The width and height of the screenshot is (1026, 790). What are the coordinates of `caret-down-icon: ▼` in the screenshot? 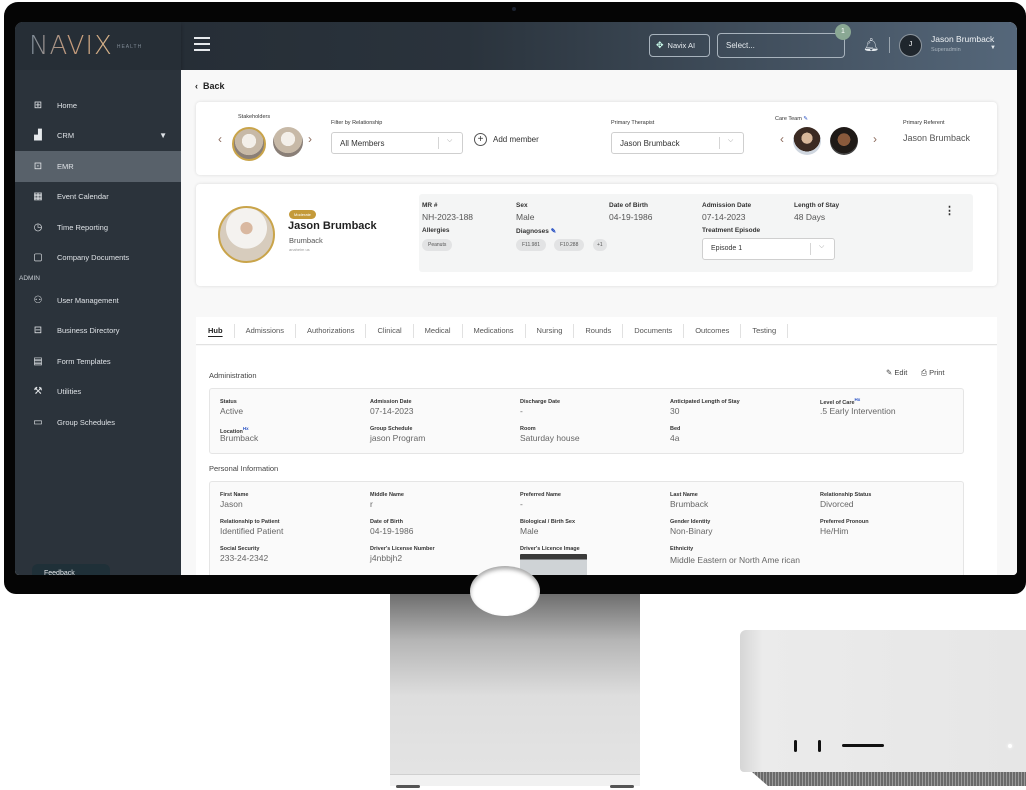 It's located at (993, 48).